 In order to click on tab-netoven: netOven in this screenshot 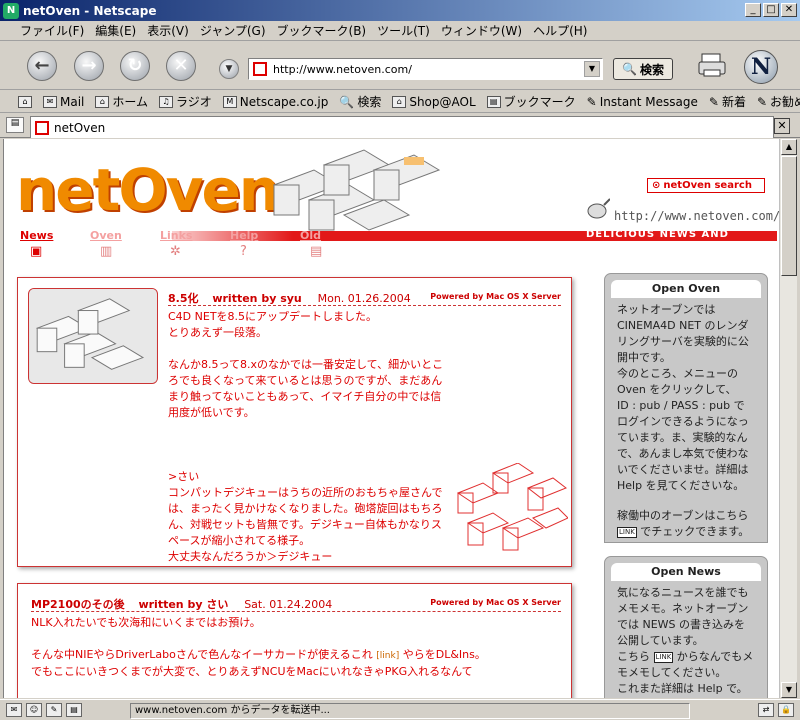, I will do `click(402, 127)`.